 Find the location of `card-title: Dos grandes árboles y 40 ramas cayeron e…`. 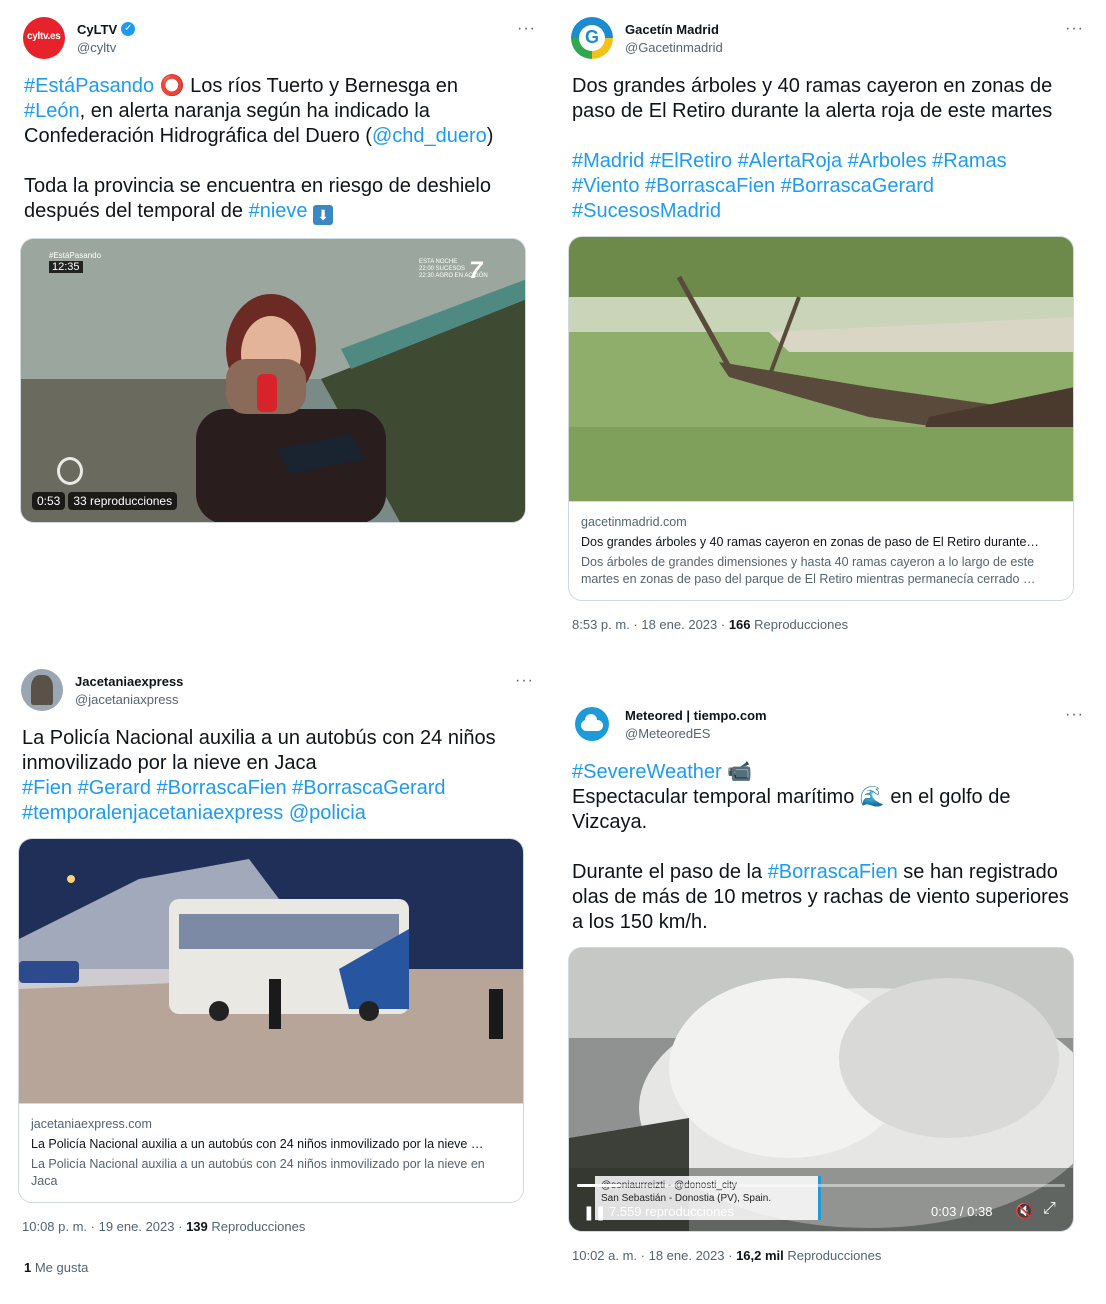

card-title: Dos grandes árboles y 40 ramas cayeron e… is located at coordinates (810, 542).